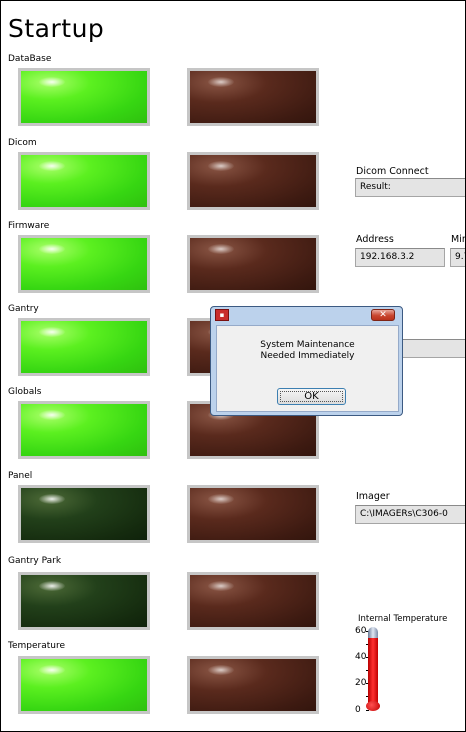  I want to click on indicator-label-gantry-park: Gantry Park, so click(35, 561).